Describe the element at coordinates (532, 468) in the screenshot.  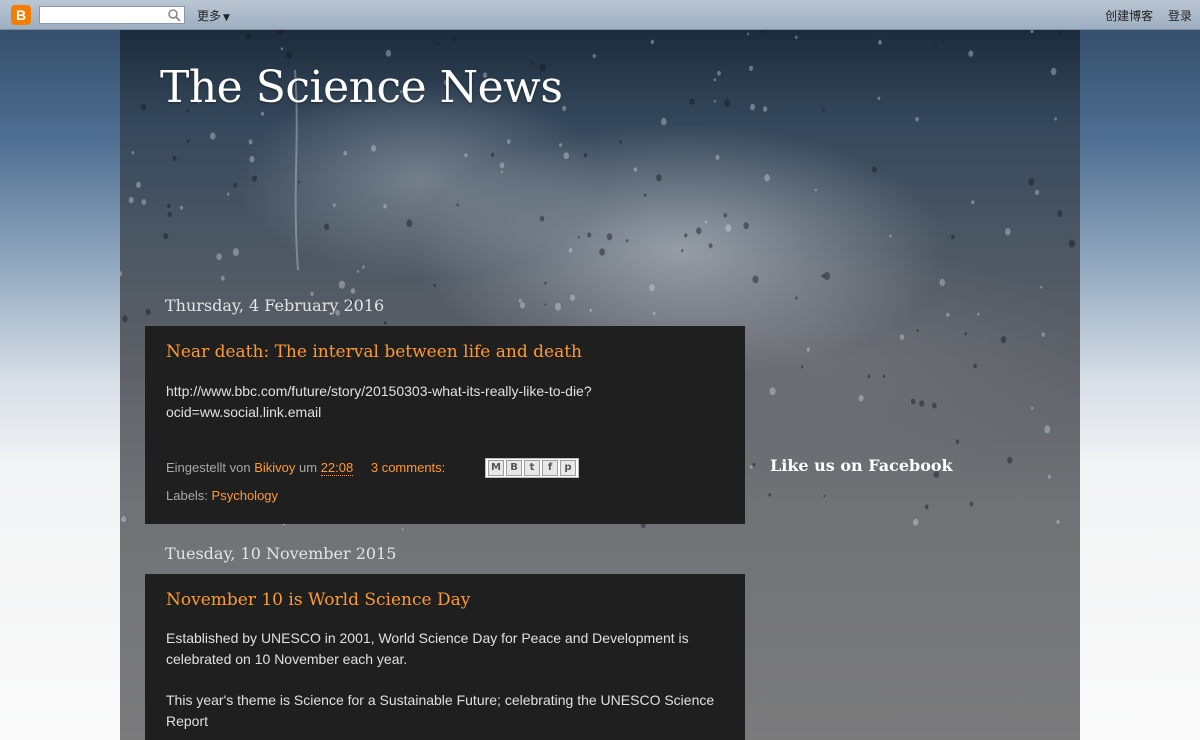
I see `twitter-icon: t` at that location.